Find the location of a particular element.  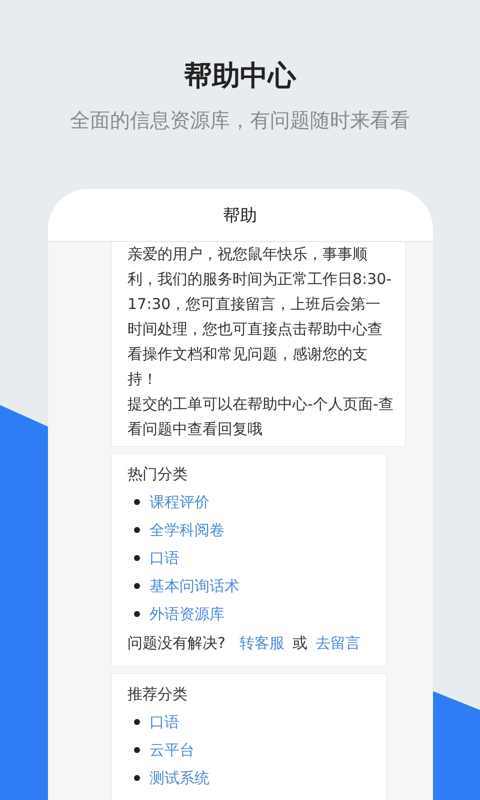

notice-text: 提交的工单可以在帮助中心-个人页面-查看问题中查看回复哦 is located at coordinates (261, 417).